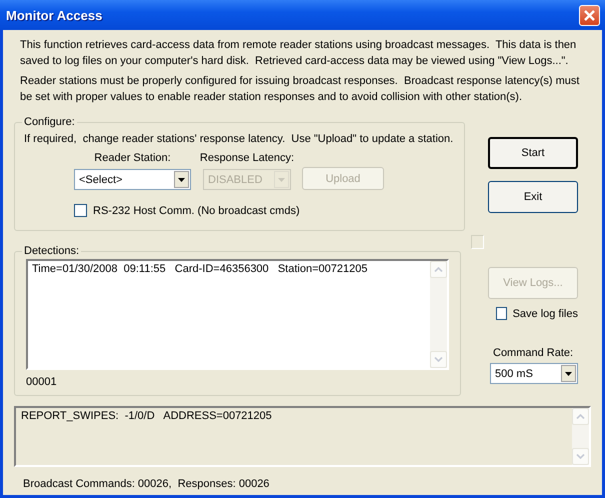 This screenshot has width=605, height=498. What do you see at coordinates (533, 153) in the screenshot?
I see `action-button: Start` at bounding box center [533, 153].